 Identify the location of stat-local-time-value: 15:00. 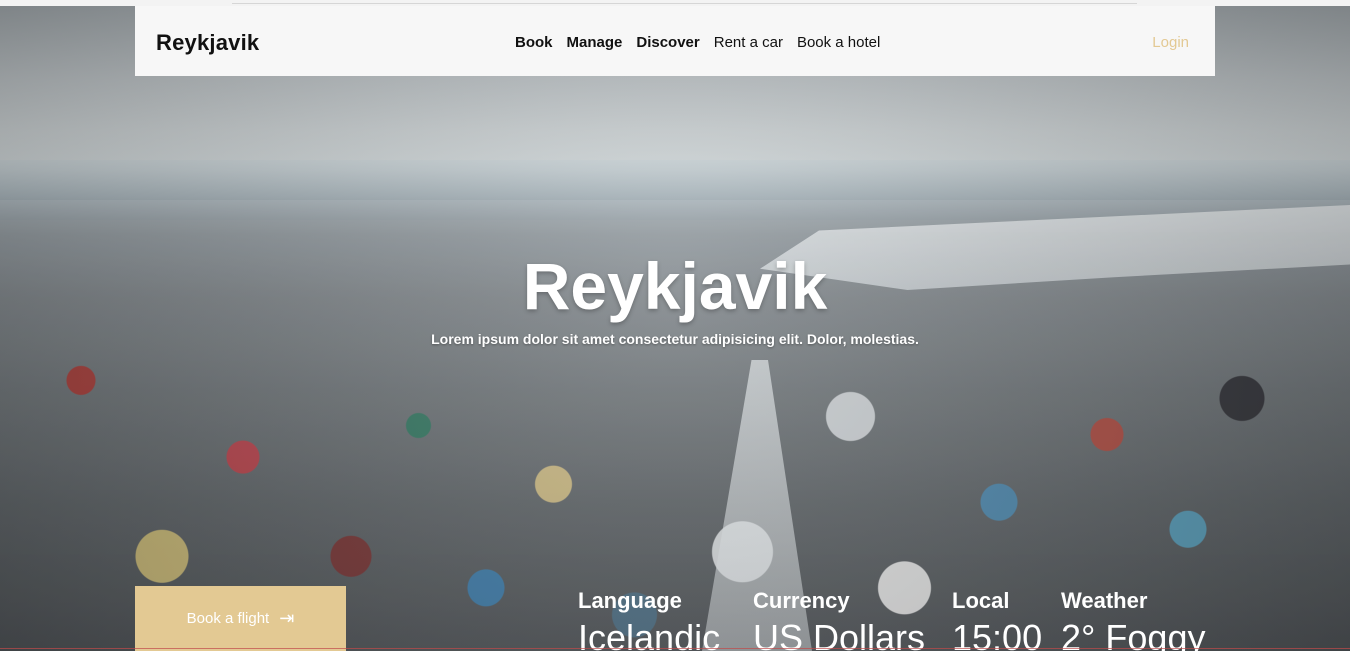
(997, 634).